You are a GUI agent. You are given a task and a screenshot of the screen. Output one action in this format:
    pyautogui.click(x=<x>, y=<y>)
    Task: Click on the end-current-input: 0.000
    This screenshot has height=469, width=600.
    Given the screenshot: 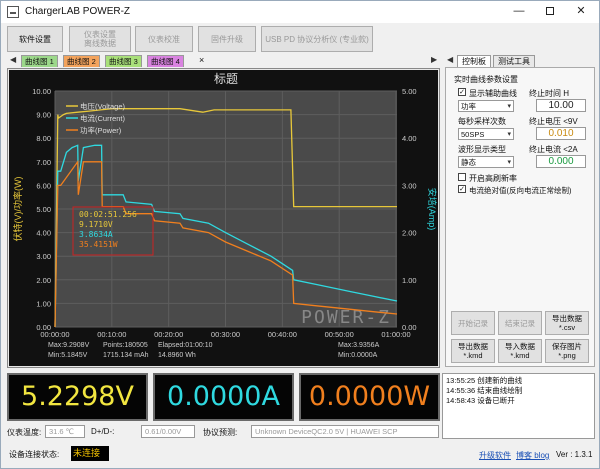 What is the action you would take?
    pyautogui.click(x=561, y=161)
    